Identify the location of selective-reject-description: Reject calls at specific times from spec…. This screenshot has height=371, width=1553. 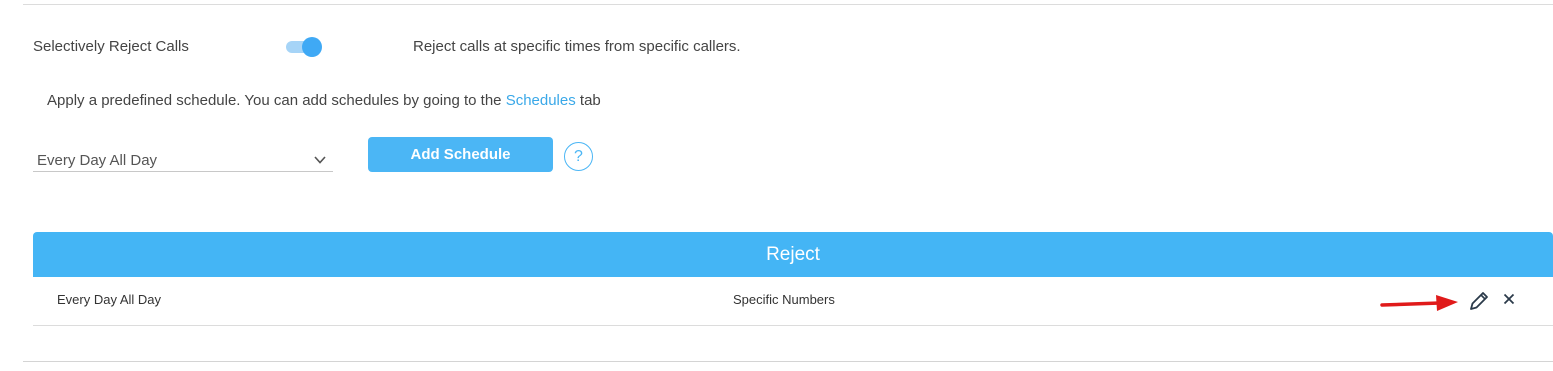
(577, 46).